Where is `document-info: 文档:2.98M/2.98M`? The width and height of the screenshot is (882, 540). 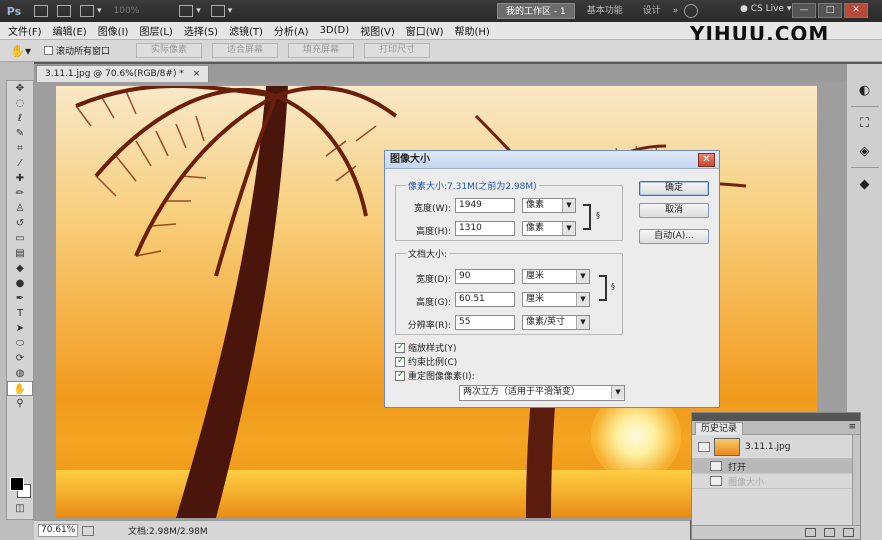
document-info: 文档:2.98M/2.98M is located at coordinates (168, 532).